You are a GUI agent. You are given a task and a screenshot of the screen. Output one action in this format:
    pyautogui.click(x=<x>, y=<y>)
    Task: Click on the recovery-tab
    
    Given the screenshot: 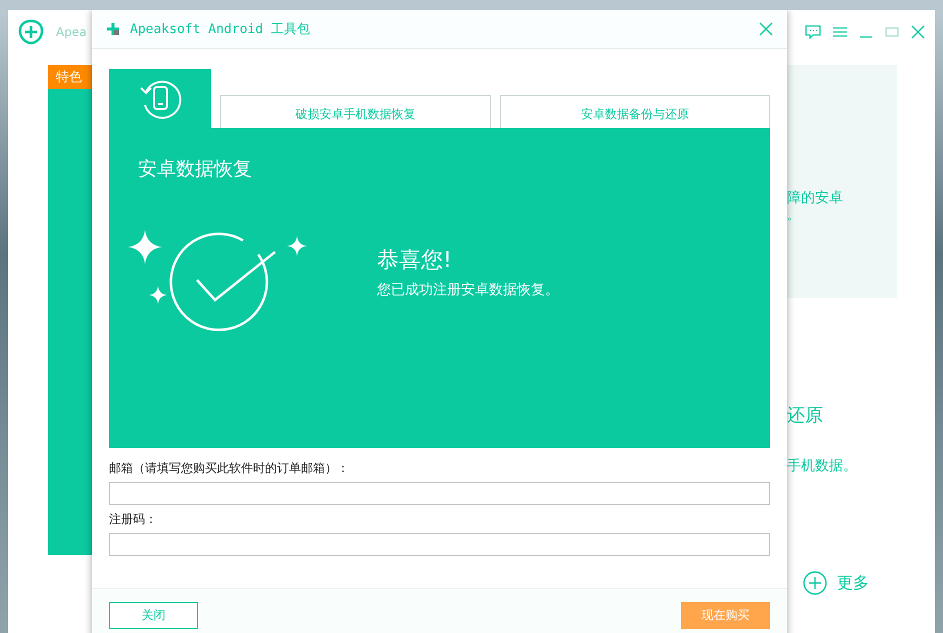 What is the action you would take?
    pyautogui.click(x=160, y=98)
    